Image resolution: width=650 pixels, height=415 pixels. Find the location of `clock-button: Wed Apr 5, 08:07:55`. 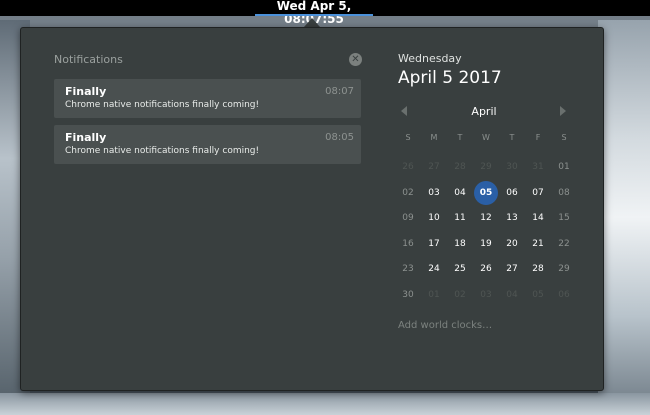

clock-button: Wed Apr 5, 08:07:55 is located at coordinates (314, 13).